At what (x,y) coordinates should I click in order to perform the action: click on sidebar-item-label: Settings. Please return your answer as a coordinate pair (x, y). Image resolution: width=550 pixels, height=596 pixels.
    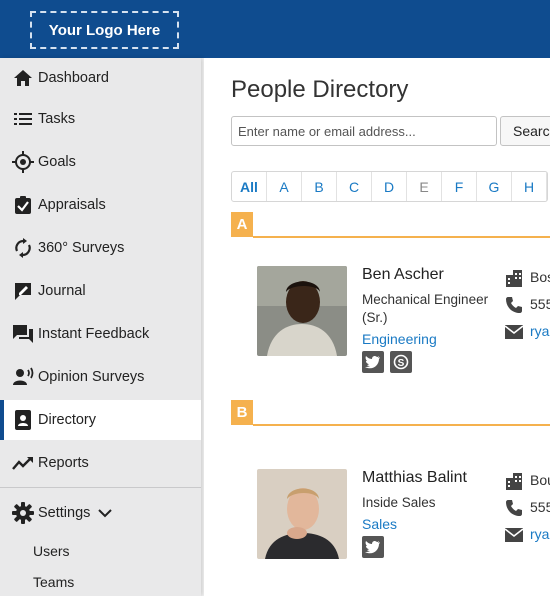
    Looking at the image, I should click on (64, 513).